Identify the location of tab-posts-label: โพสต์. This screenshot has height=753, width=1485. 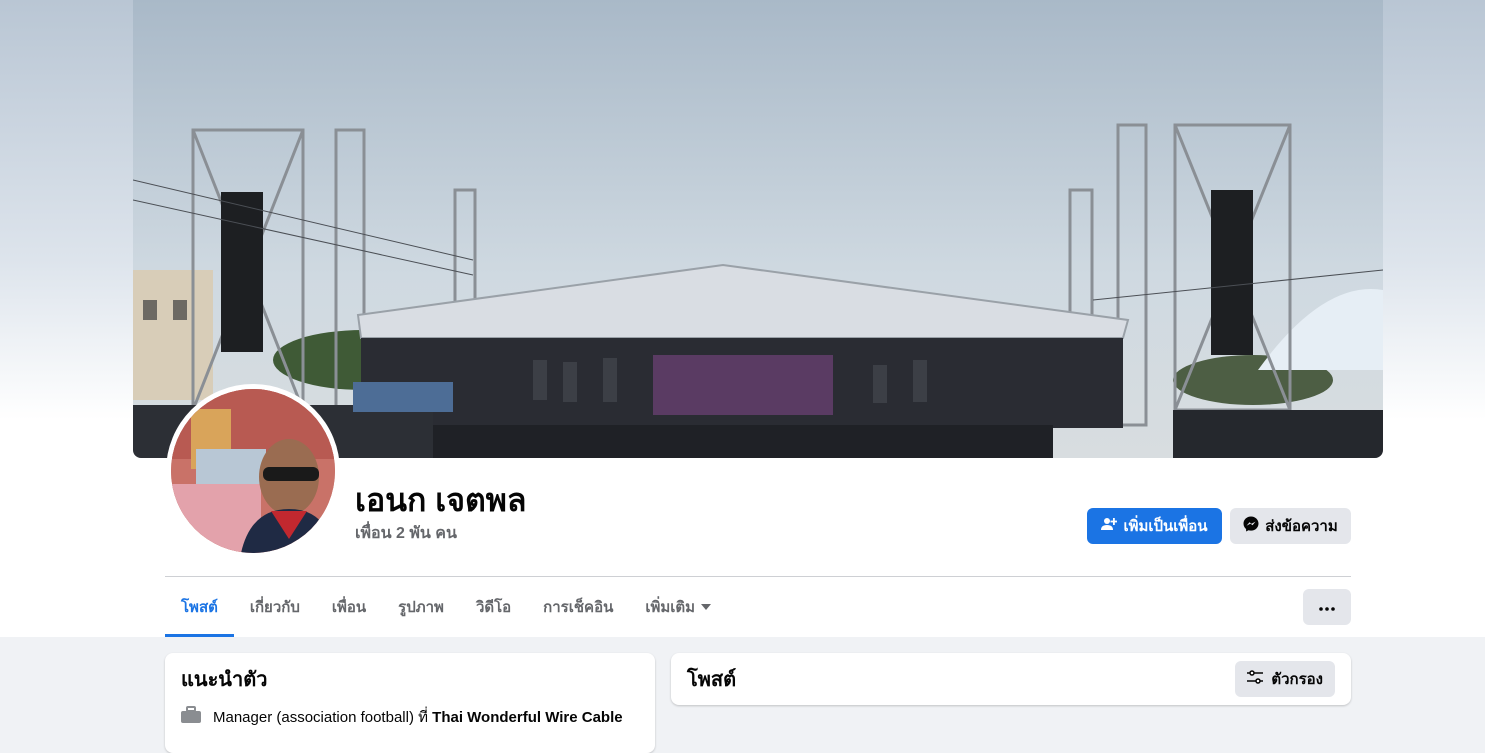
(199, 607).